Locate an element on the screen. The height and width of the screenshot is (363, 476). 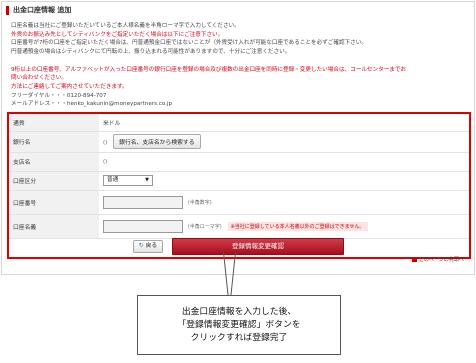
bank-name-value: () is located at coordinates (105, 143).